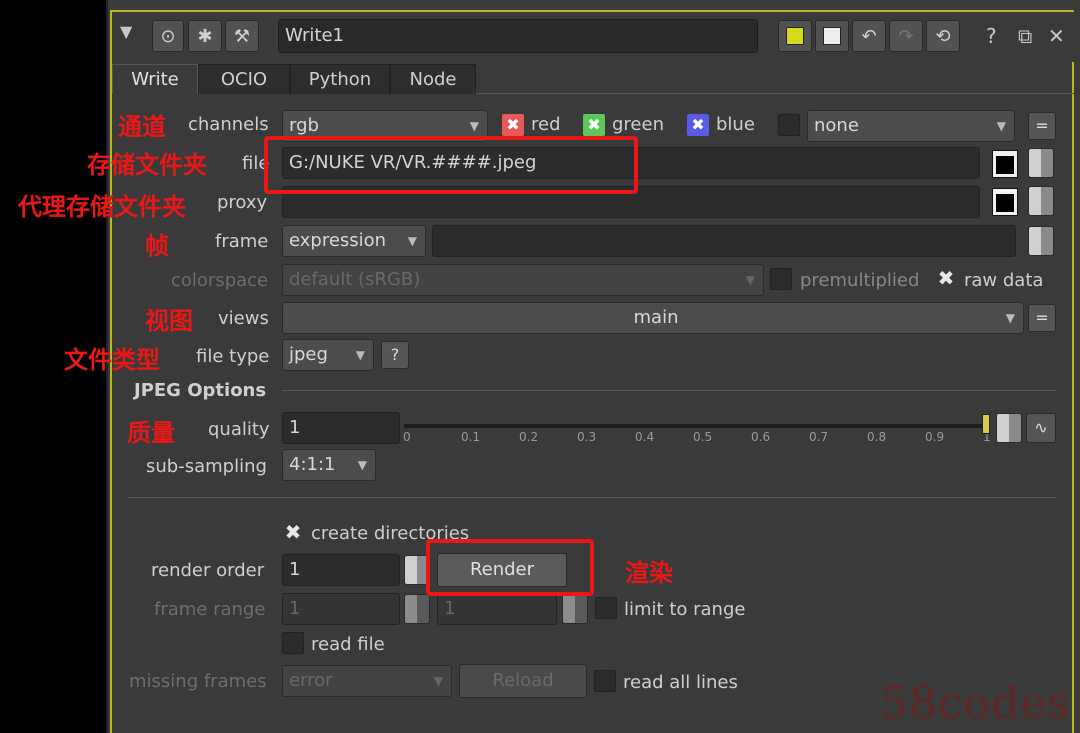 This screenshot has height=733, width=1080. I want to click on wrench-icon: ⚒, so click(242, 36).